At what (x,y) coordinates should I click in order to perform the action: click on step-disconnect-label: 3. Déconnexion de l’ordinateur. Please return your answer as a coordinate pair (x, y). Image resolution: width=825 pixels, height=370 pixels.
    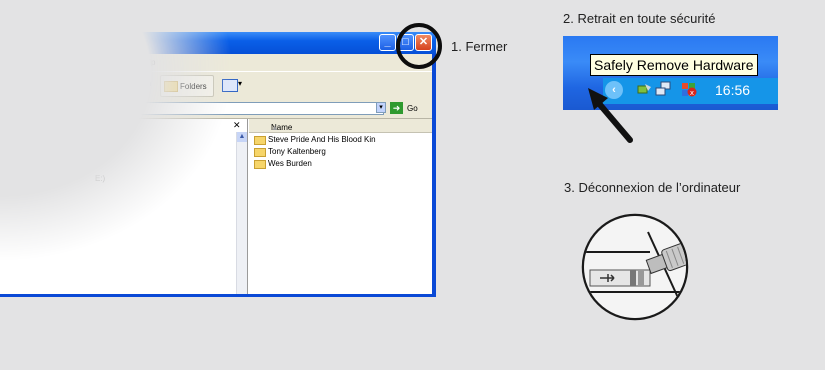
    Looking at the image, I should click on (652, 187).